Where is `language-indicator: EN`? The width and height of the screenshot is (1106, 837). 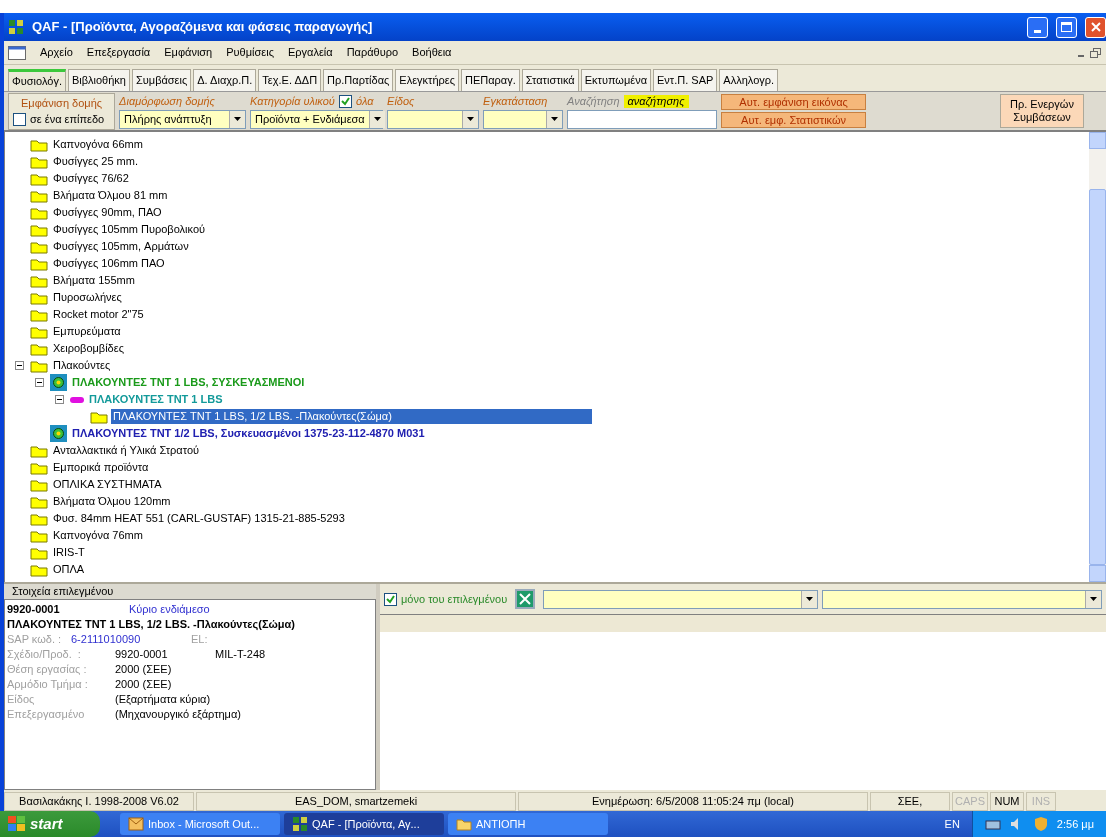
language-indicator: EN is located at coordinates (952, 824).